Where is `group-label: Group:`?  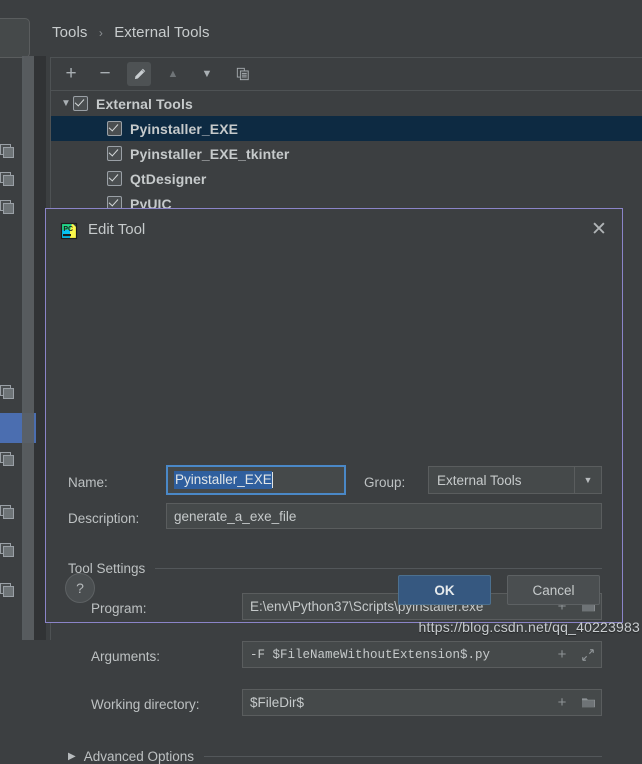 group-label: Group: is located at coordinates (385, 482).